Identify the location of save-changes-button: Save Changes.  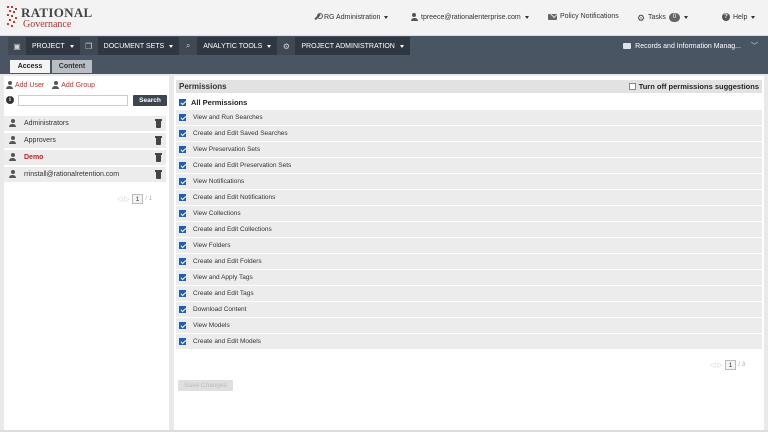
(205, 385).